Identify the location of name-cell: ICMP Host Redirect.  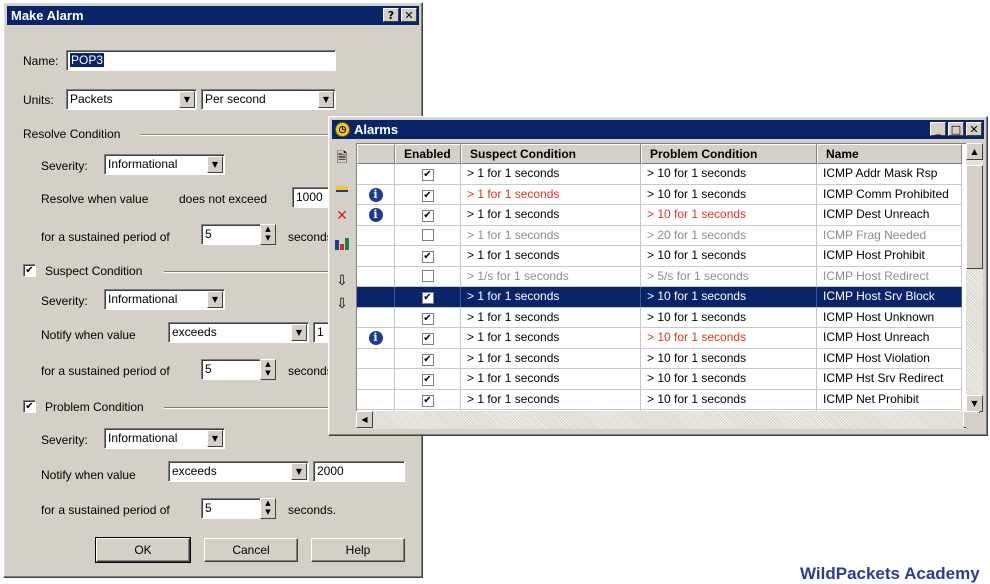
(889, 276).